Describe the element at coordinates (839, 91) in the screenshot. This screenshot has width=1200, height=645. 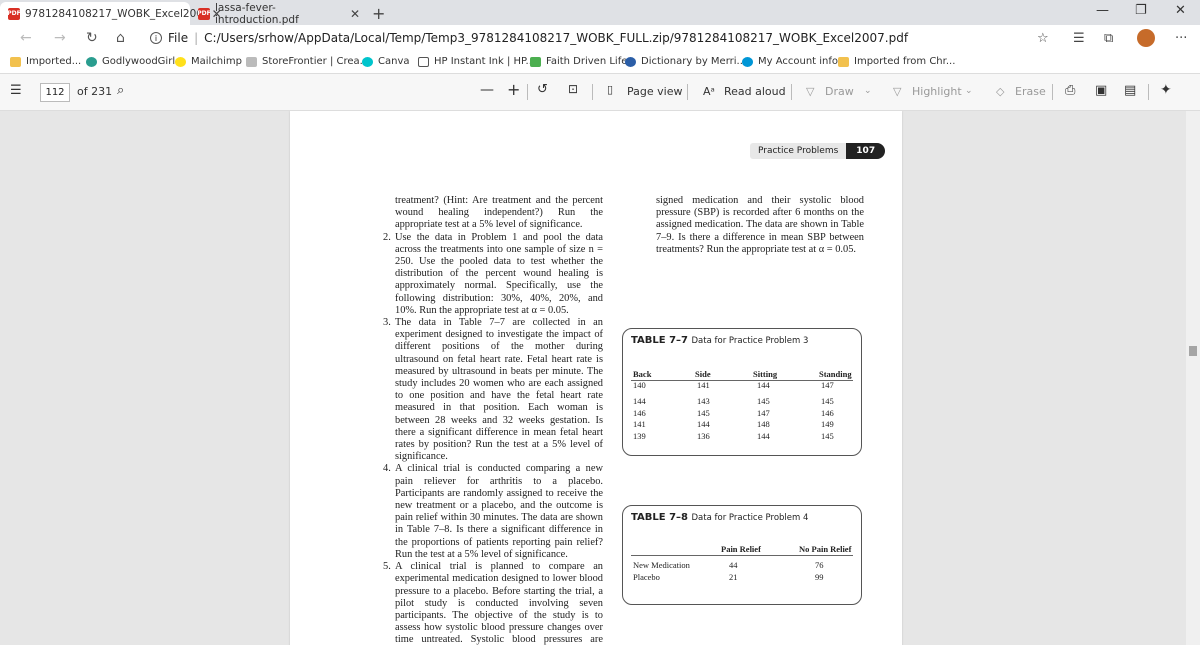
I see `draw-button: Draw` at that location.